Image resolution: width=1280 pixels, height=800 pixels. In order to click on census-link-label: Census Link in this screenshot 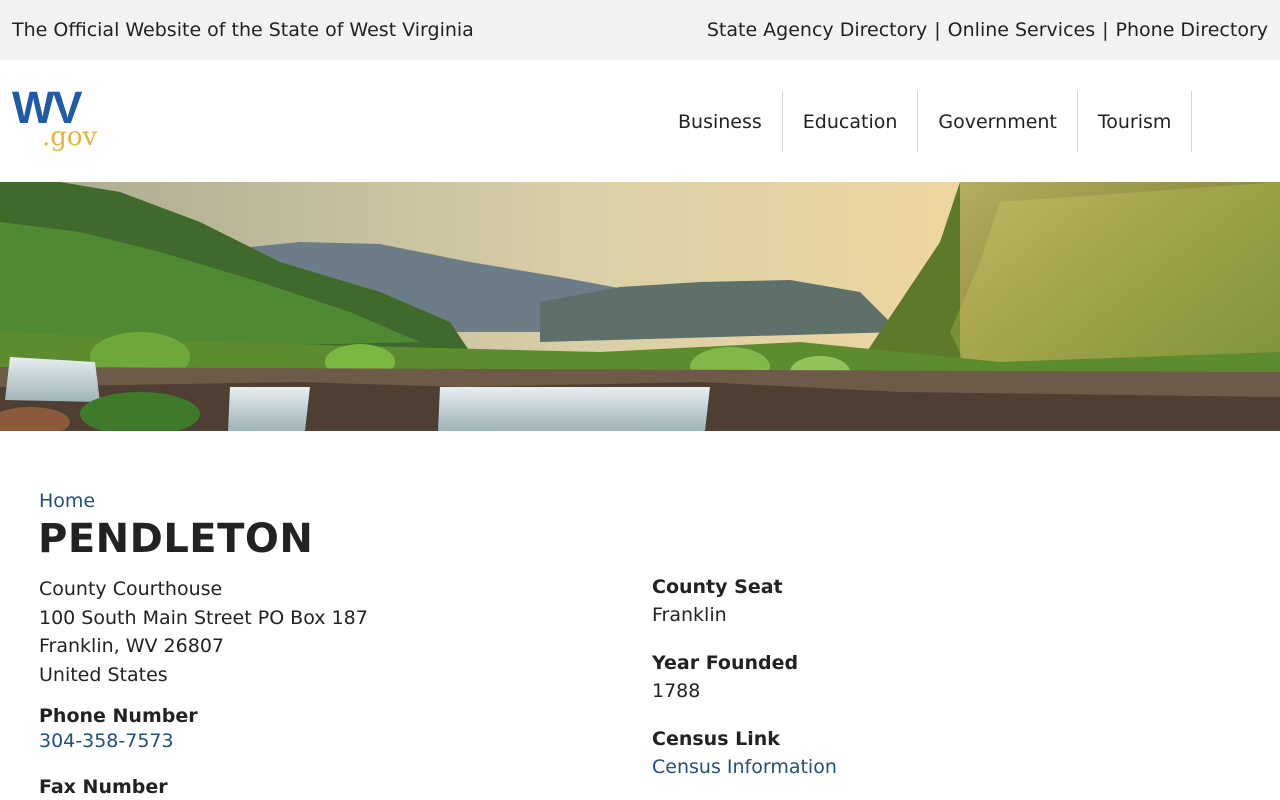, I will do `click(716, 739)`.